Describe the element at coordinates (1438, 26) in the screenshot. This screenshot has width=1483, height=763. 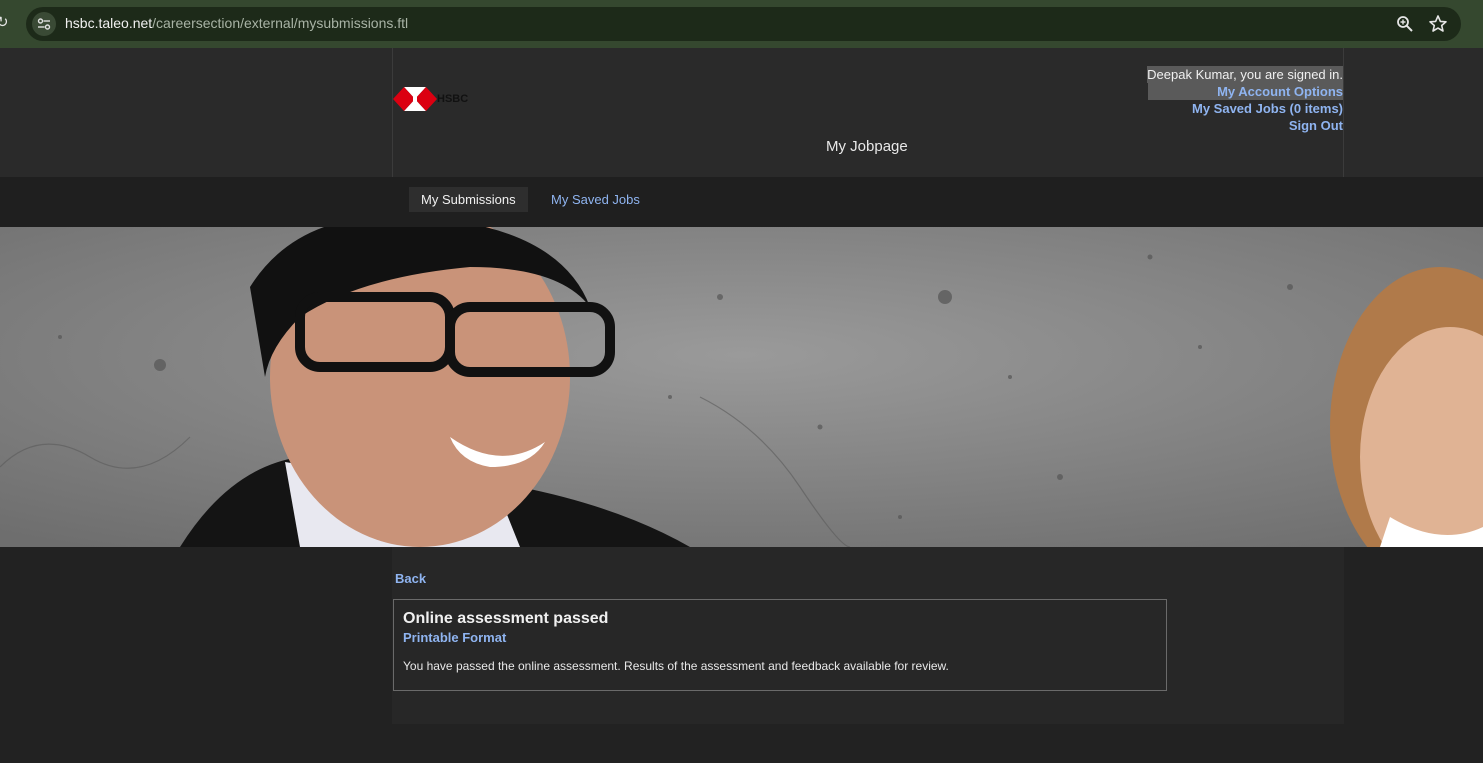
I see `star-icon` at that location.